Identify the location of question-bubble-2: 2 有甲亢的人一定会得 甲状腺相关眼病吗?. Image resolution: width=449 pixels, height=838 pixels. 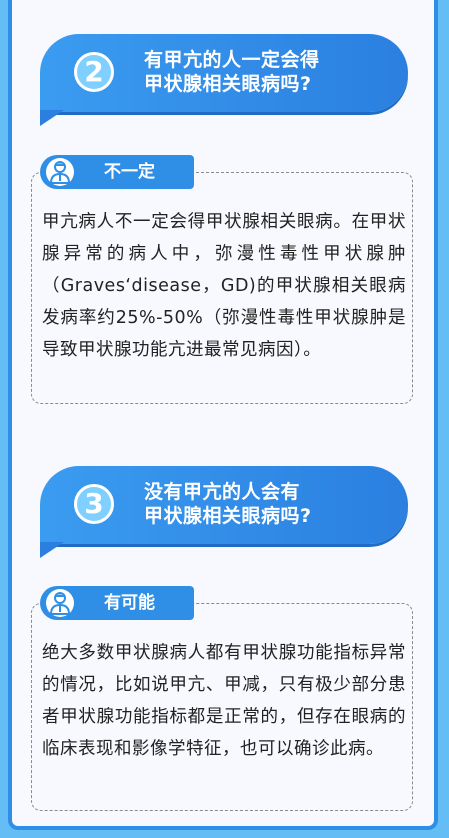
(224, 80).